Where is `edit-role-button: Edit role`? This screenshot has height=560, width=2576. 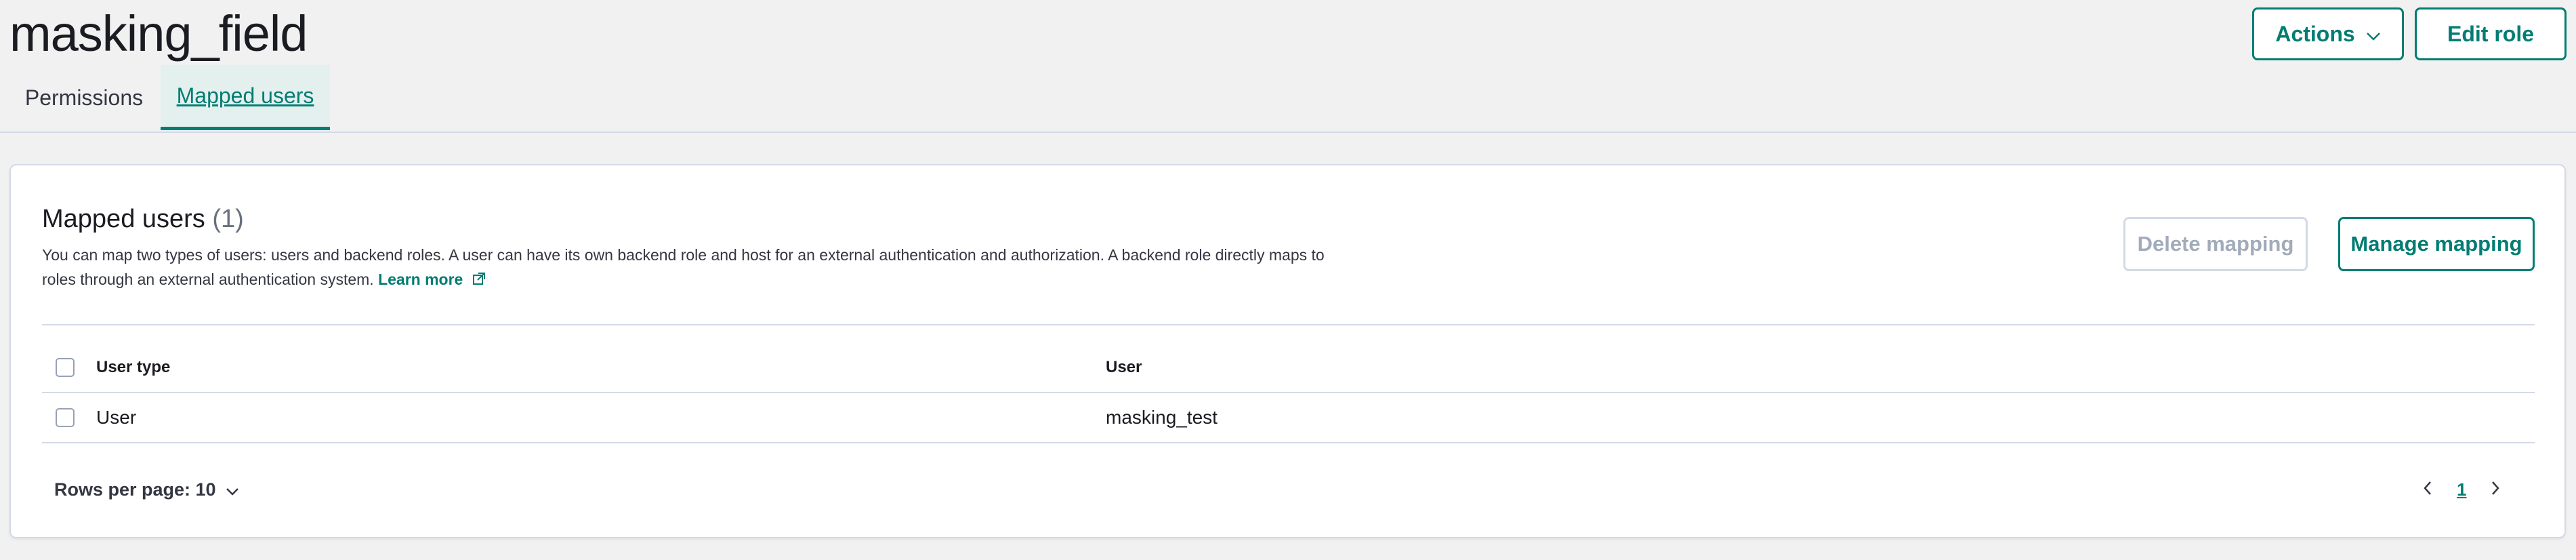
edit-role-button: Edit role is located at coordinates (2491, 33).